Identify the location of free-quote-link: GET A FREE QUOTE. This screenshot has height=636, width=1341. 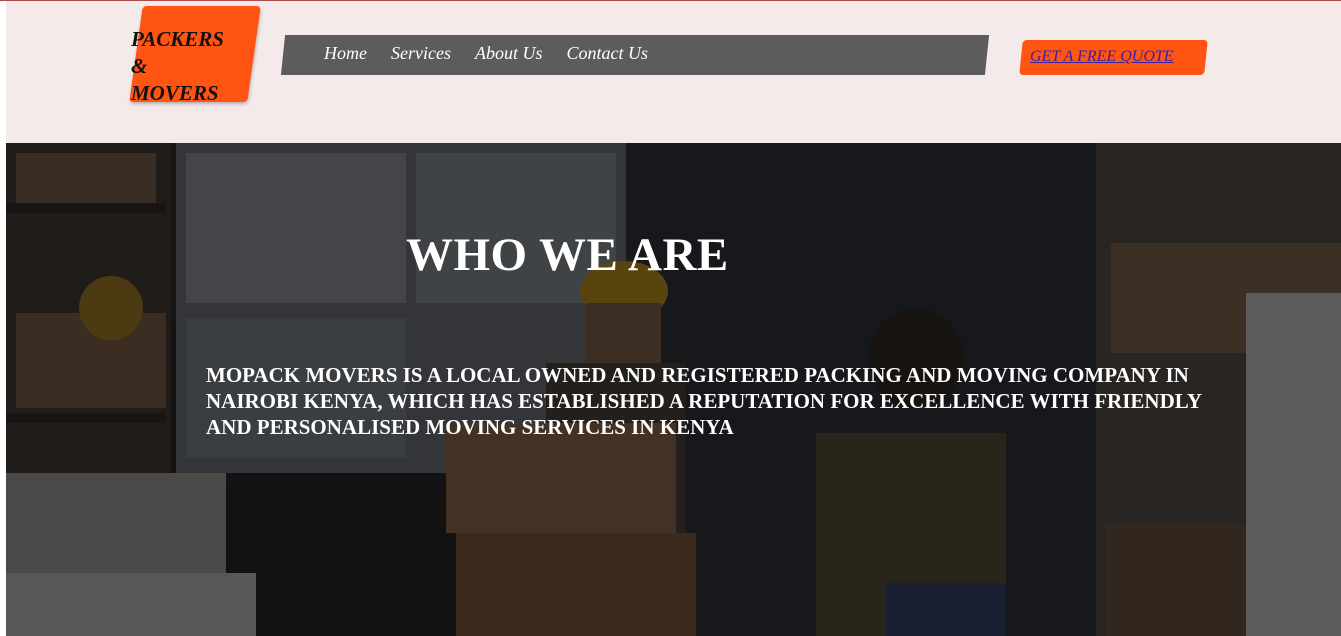
(1102, 57).